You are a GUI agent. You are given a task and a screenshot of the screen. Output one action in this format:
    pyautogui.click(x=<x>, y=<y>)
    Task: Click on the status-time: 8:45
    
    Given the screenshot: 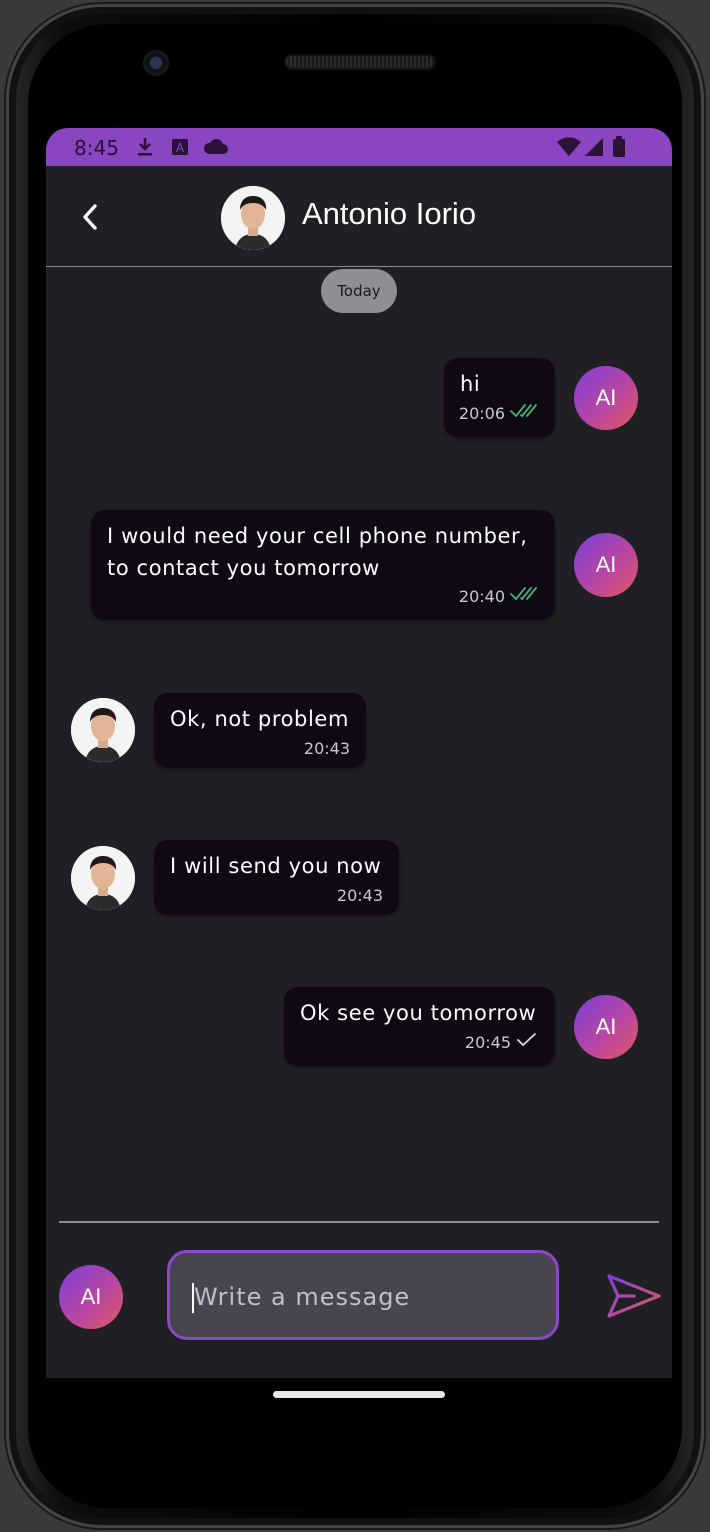 What is the action you would take?
    pyautogui.click(x=96, y=148)
    